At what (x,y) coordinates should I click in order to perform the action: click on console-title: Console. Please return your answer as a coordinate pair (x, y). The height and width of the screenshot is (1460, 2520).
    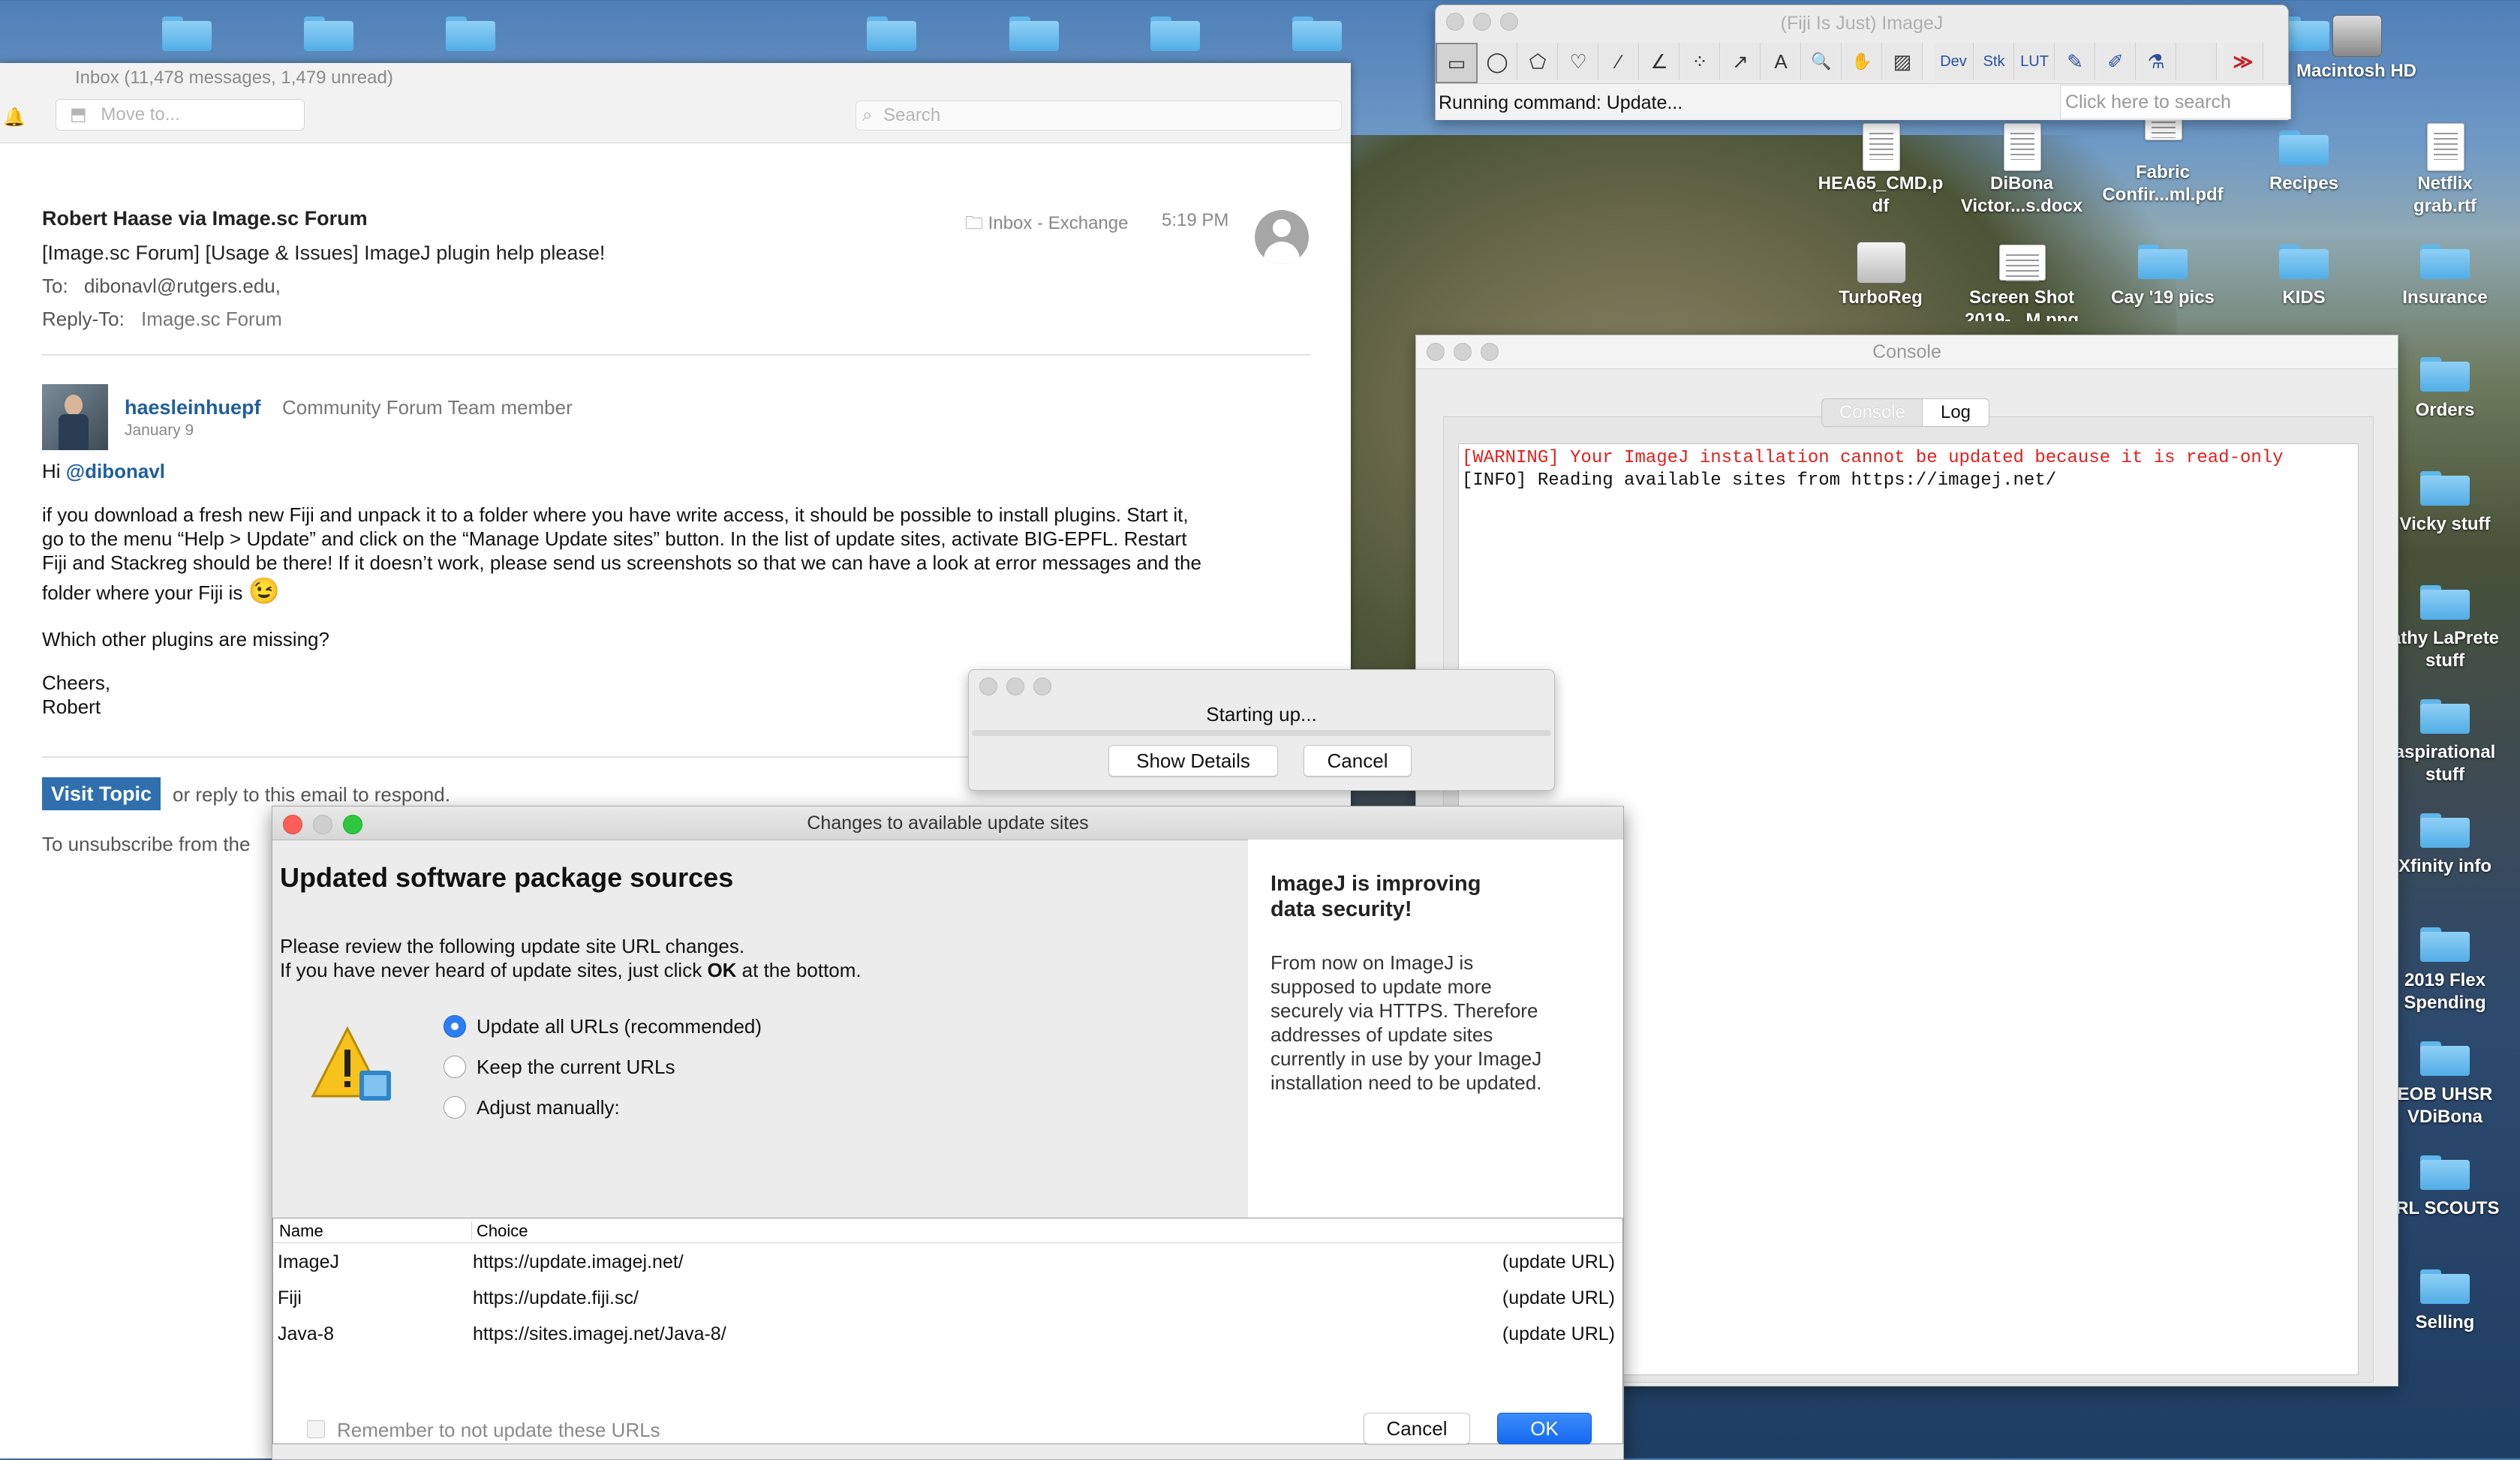
    Looking at the image, I should click on (1906, 351).